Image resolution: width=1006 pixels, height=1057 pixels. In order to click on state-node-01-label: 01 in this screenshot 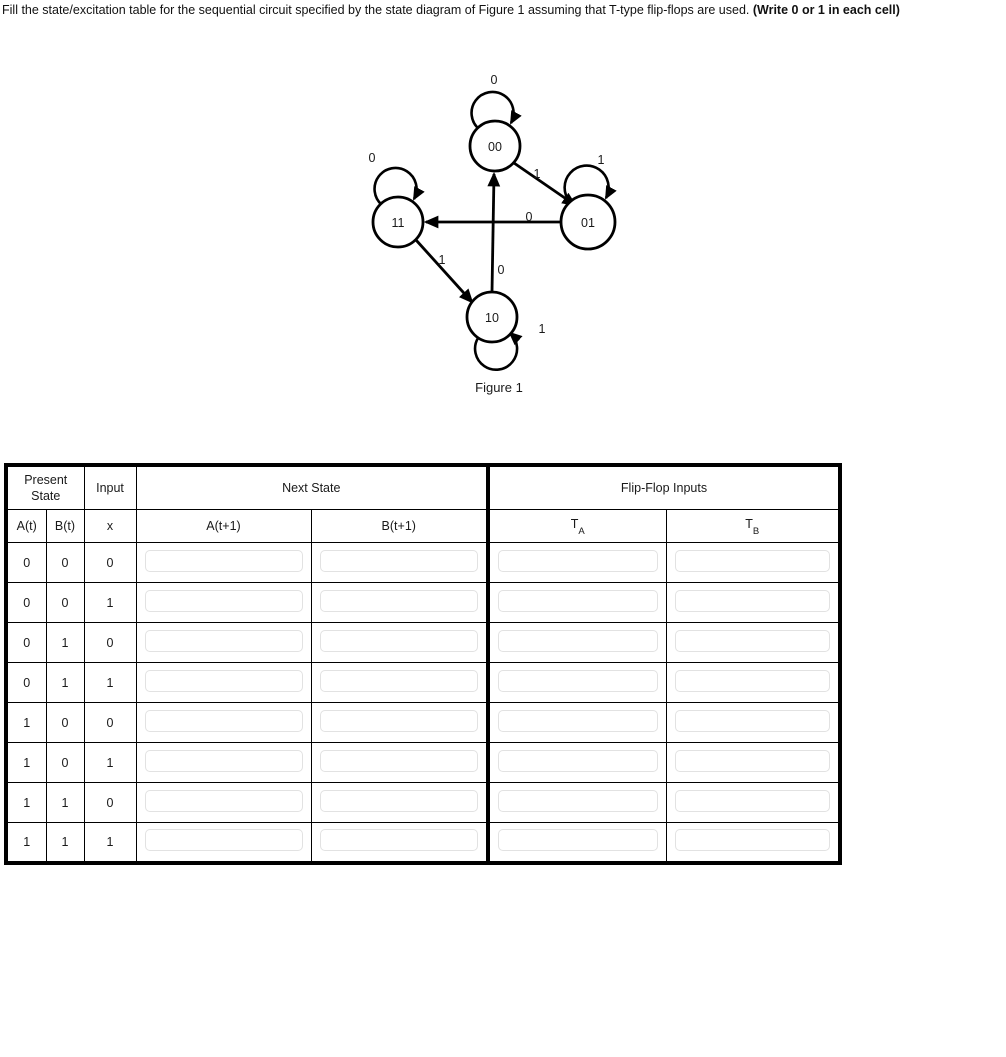, I will do `click(588, 223)`.